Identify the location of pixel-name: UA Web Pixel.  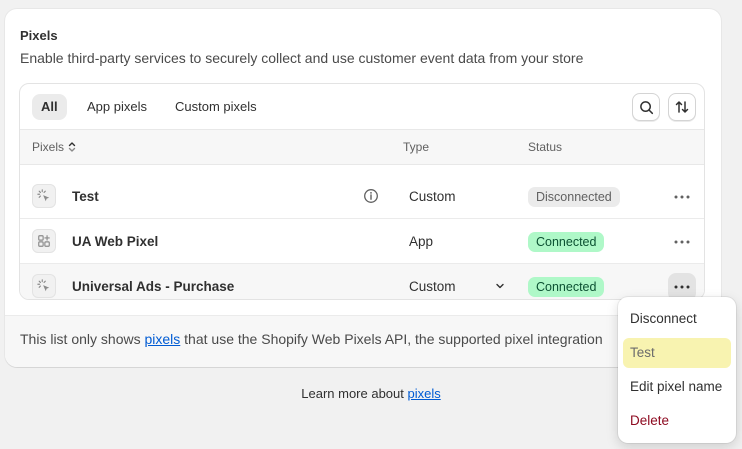
(115, 241).